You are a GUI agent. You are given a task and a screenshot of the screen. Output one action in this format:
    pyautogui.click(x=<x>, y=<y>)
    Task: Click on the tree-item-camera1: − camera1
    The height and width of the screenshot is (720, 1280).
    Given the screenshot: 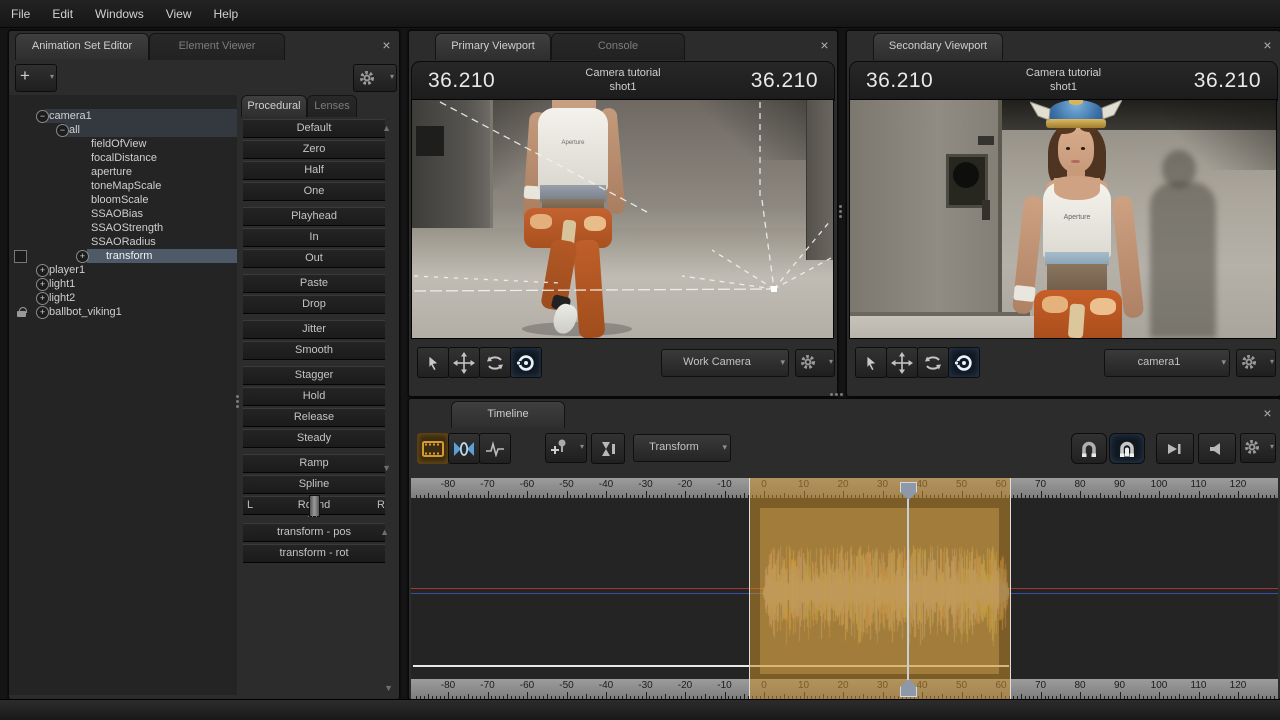 What is the action you would take?
    pyautogui.click(x=123, y=116)
    